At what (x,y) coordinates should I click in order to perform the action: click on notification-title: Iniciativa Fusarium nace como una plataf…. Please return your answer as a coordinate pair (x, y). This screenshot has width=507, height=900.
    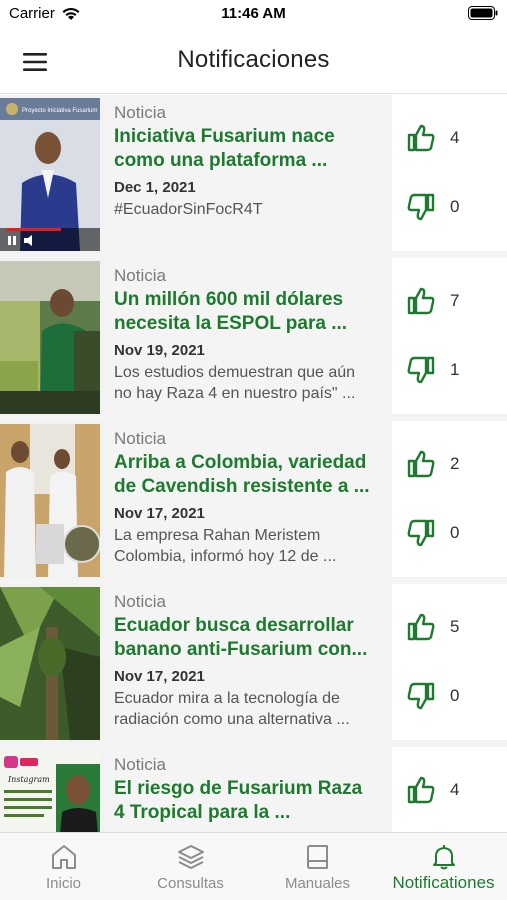
    Looking at the image, I should click on (254, 149).